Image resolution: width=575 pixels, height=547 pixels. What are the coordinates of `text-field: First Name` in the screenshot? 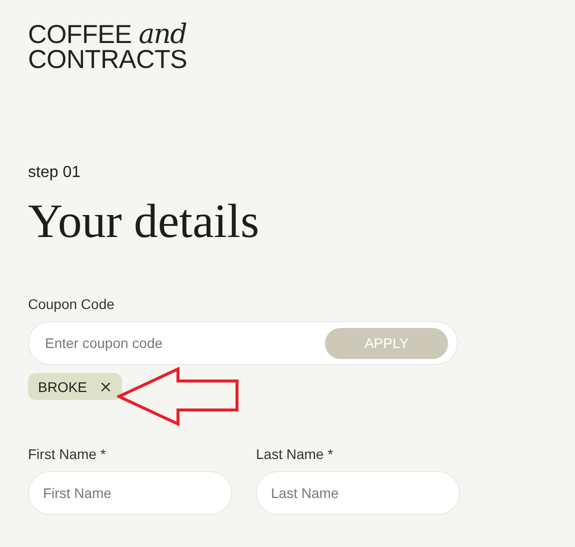 It's located at (130, 493).